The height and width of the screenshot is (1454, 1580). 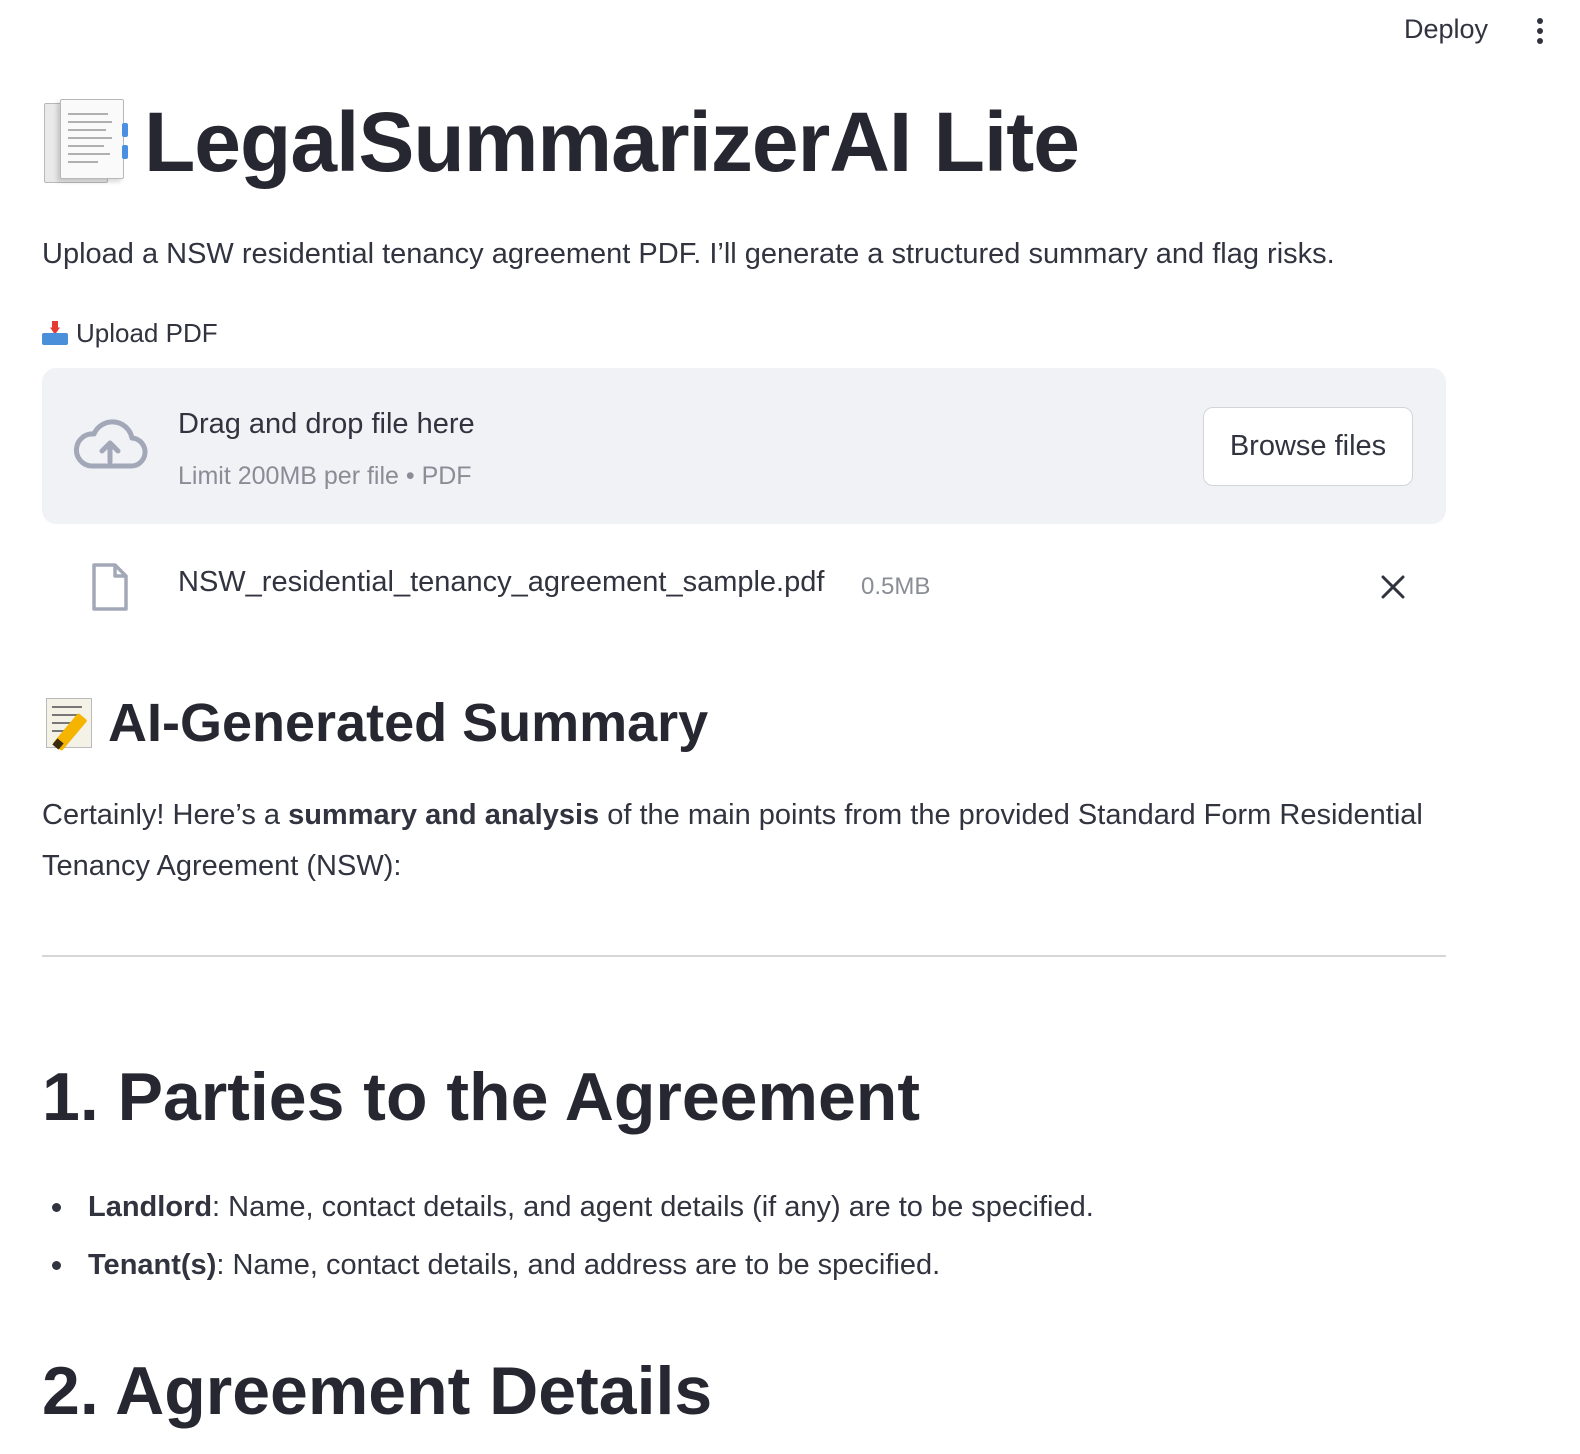 I want to click on summary-header: AI-Generated Summary, so click(x=375, y=723).